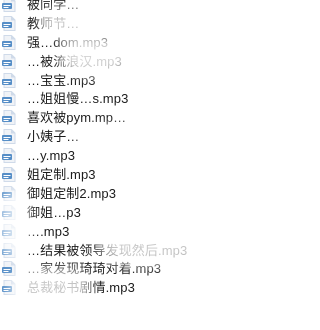  I want to click on file-row: ….mp3, so click(159, 231).